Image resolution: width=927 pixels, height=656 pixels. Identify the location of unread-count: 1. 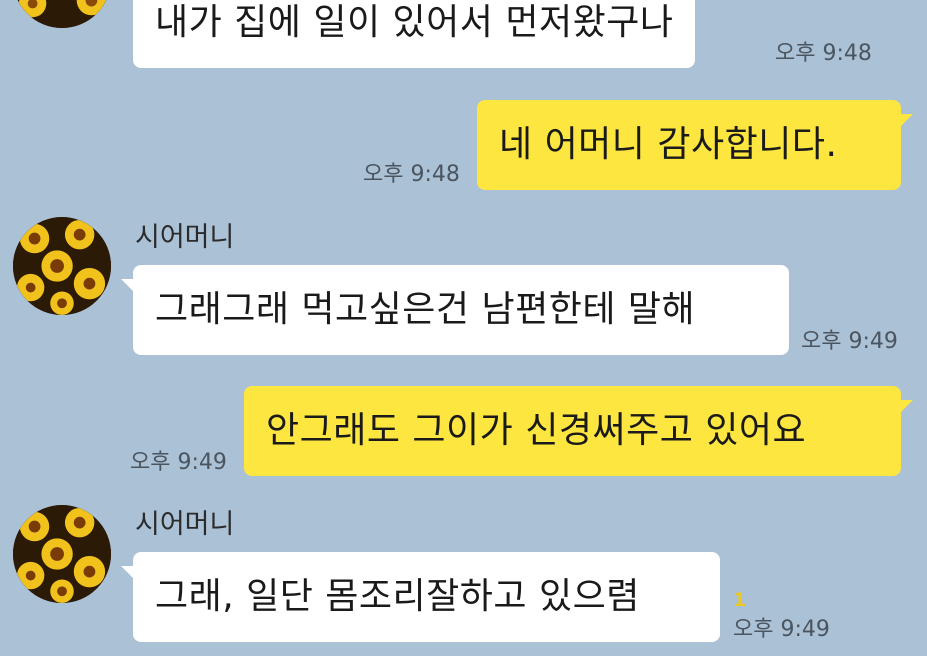
(740, 600).